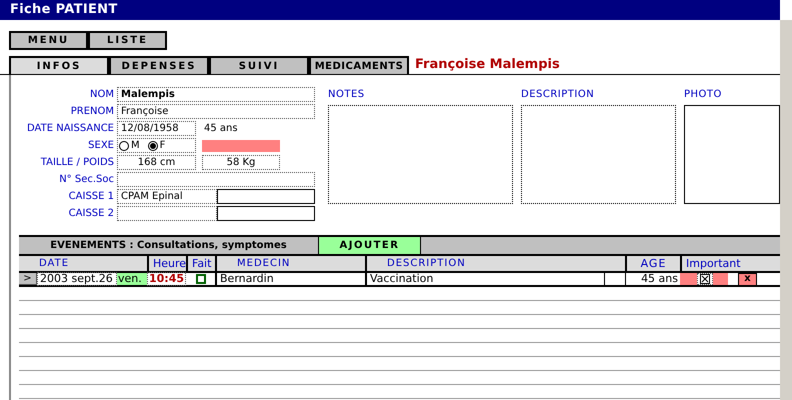 Image resolution: width=792 pixels, height=400 pixels. I want to click on column-header: AGE, so click(652, 263).